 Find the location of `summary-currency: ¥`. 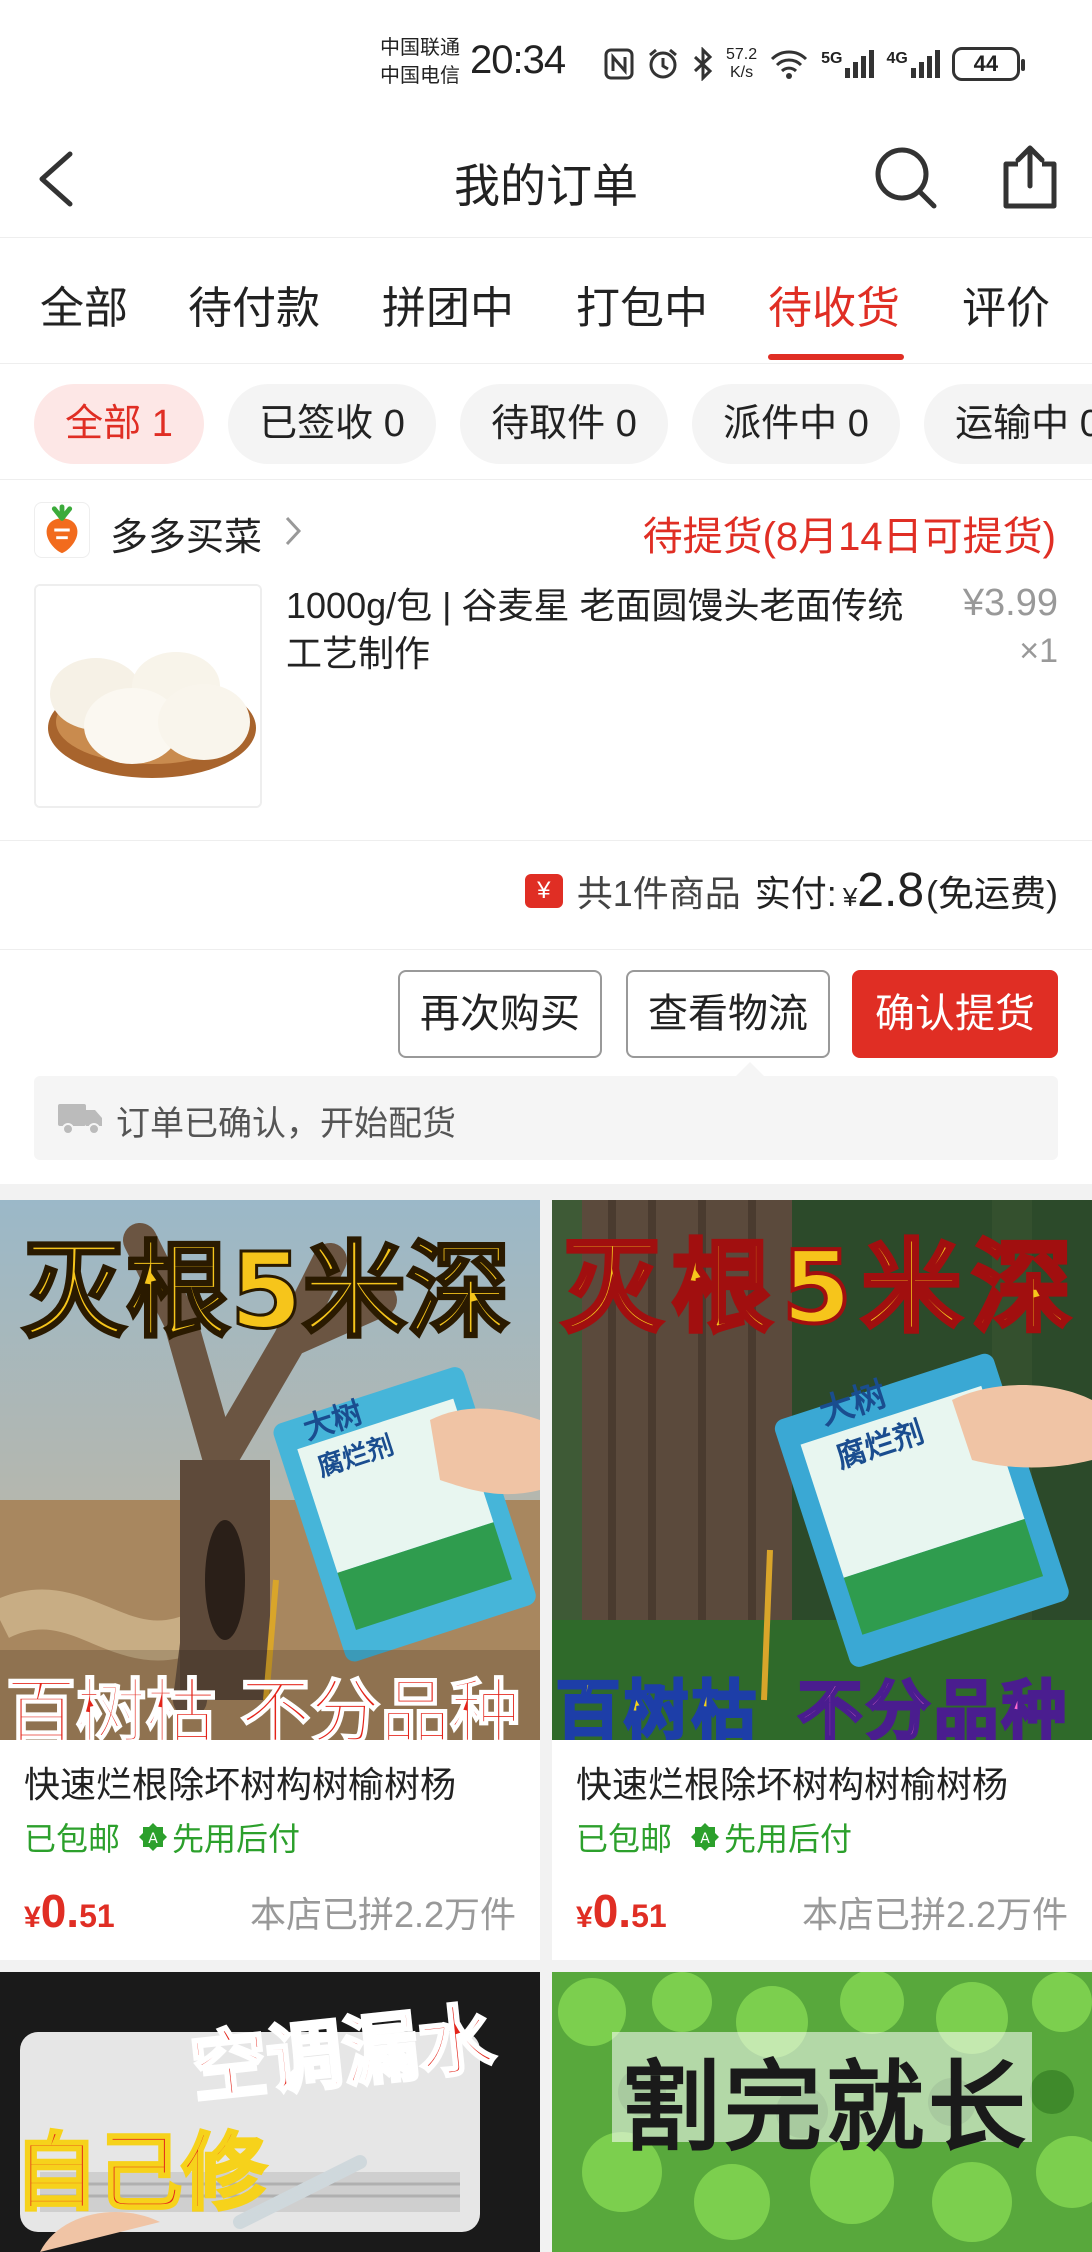

summary-currency: ¥ is located at coordinates (850, 897).